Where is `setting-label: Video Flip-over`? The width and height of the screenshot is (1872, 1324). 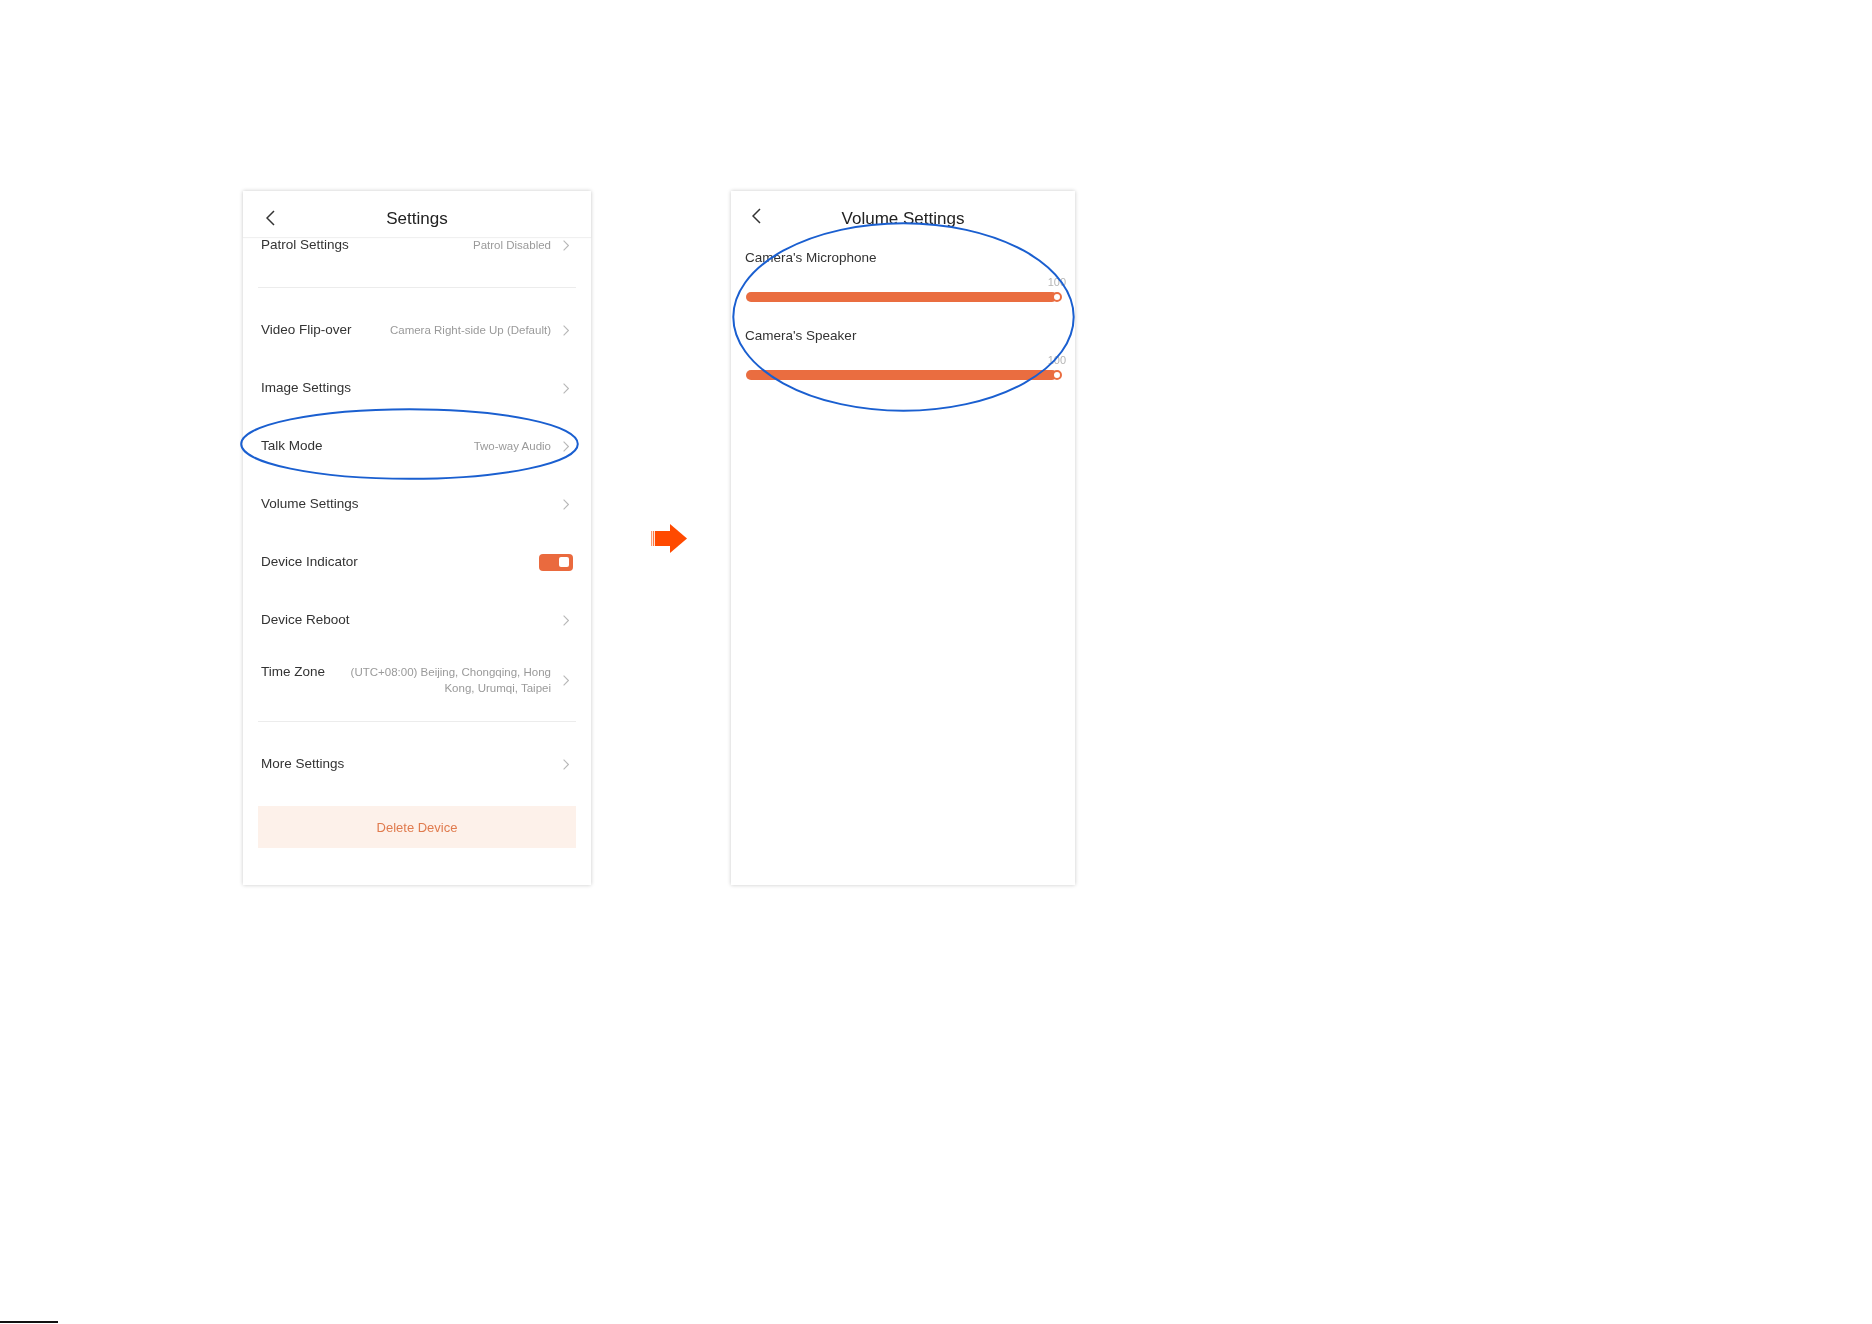 setting-label: Video Flip-over is located at coordinates (306, 330).